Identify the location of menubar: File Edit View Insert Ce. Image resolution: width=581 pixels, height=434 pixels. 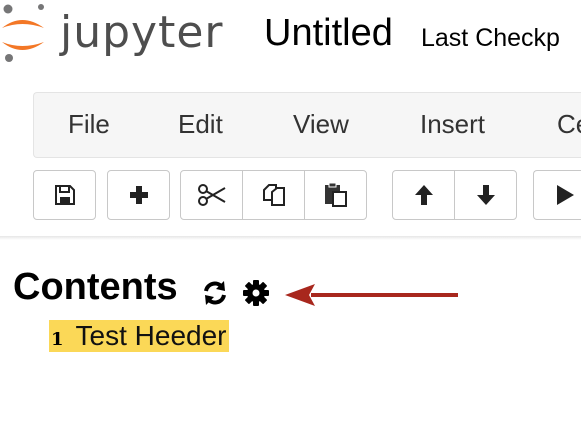
(307, 125).